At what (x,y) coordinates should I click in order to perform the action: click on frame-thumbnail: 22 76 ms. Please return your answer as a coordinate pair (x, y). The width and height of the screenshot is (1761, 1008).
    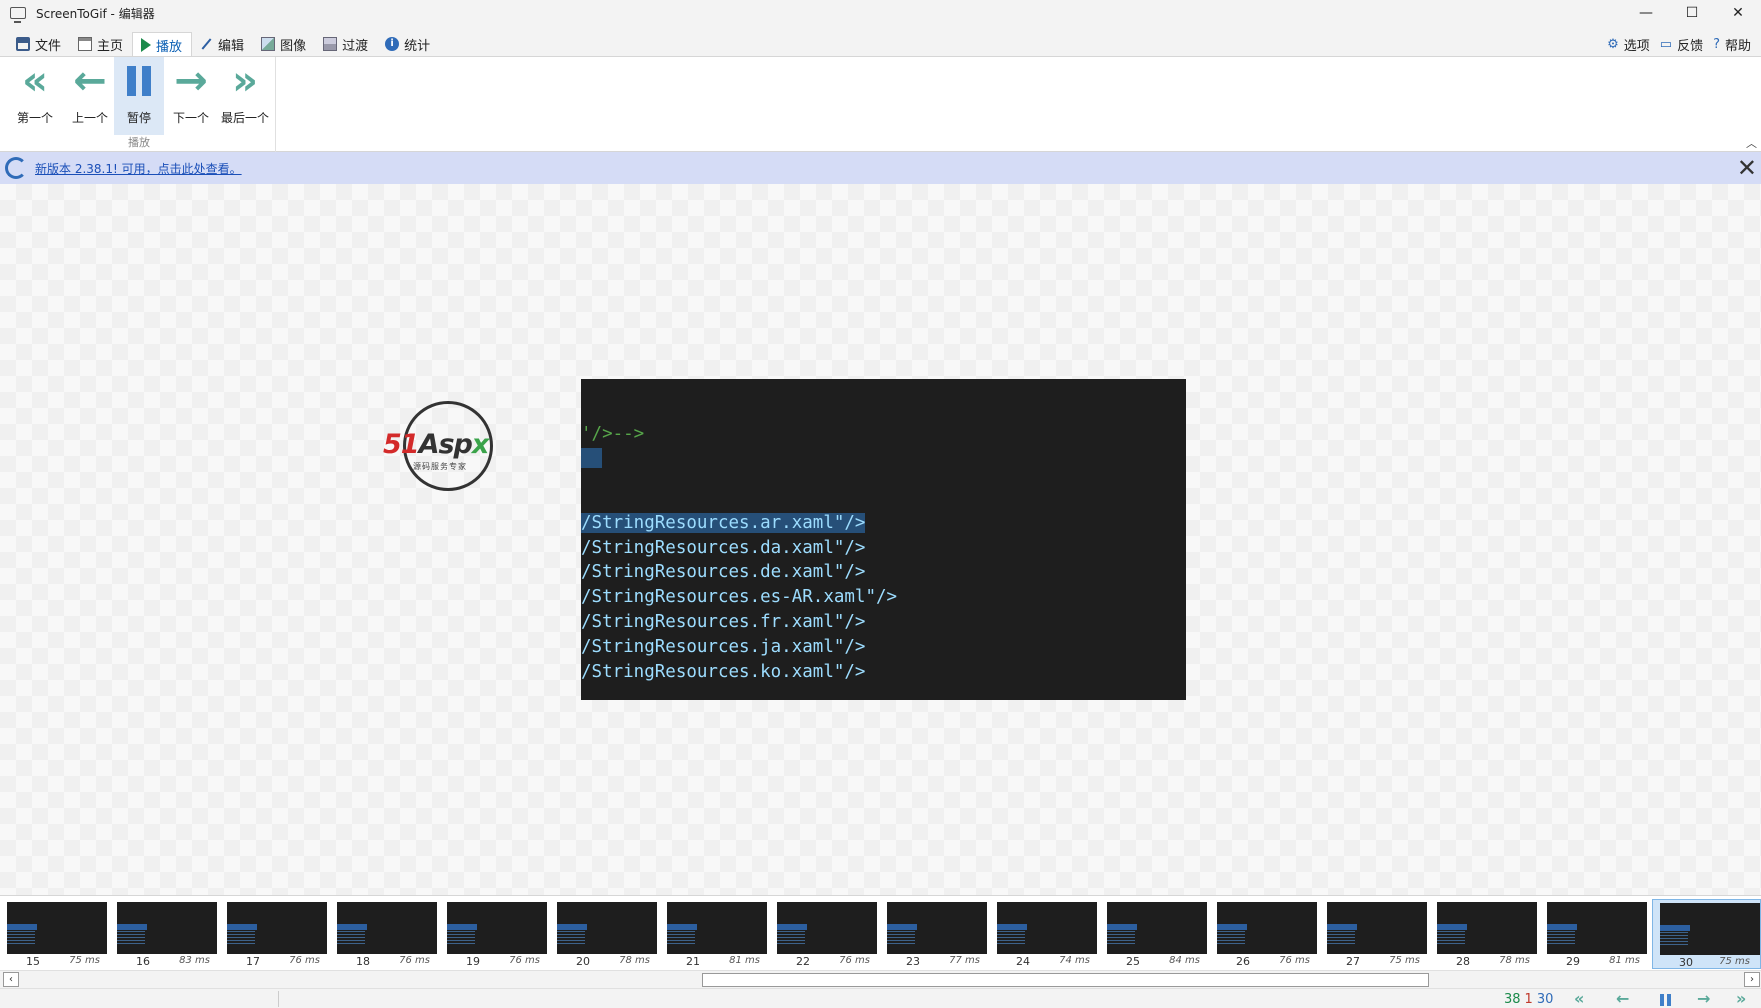
    Looking at the image, I should click on (825, 934).